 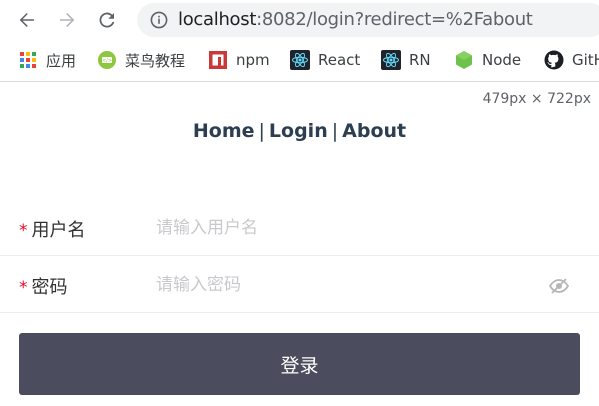 I want to click on nav-about-link: About, so click(x=374, y=131).